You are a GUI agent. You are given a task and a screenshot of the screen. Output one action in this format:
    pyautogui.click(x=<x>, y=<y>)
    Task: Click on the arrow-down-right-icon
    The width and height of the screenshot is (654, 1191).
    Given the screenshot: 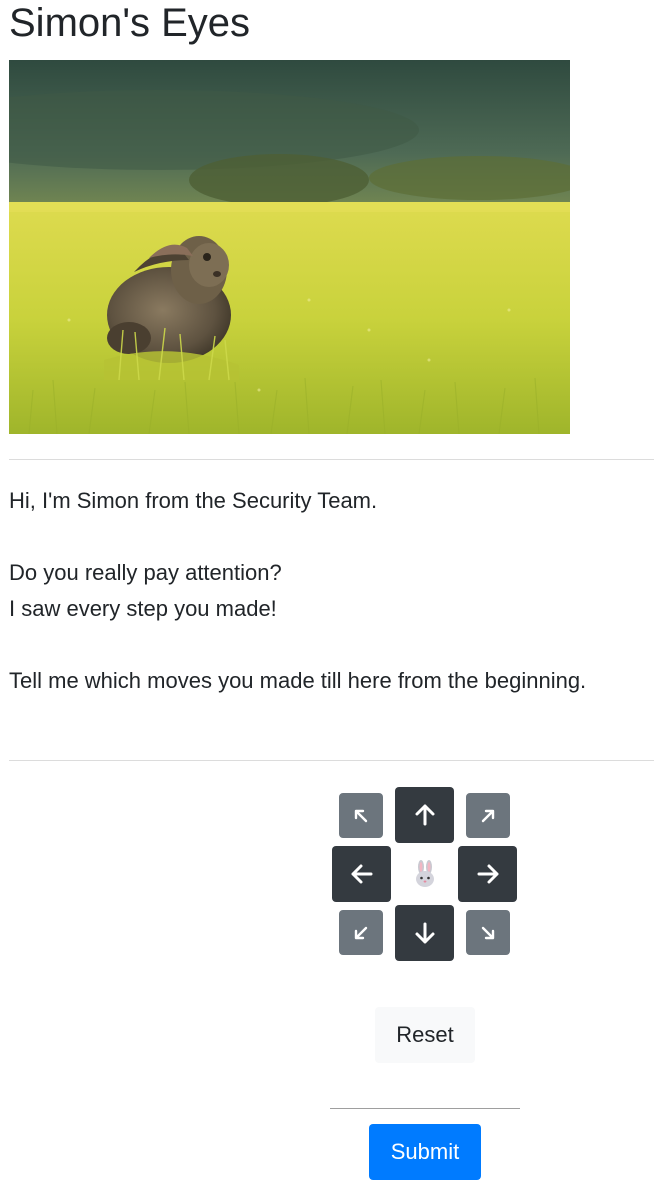 What is the action you would take?
    pyautogui.click(x=488, y=932)
    